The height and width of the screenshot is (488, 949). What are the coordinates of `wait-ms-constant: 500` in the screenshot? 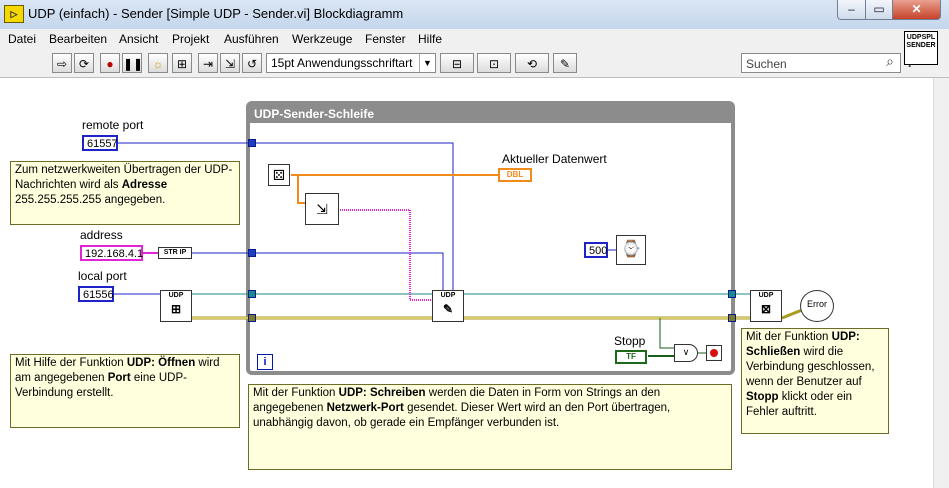 It's located at (596, 250).